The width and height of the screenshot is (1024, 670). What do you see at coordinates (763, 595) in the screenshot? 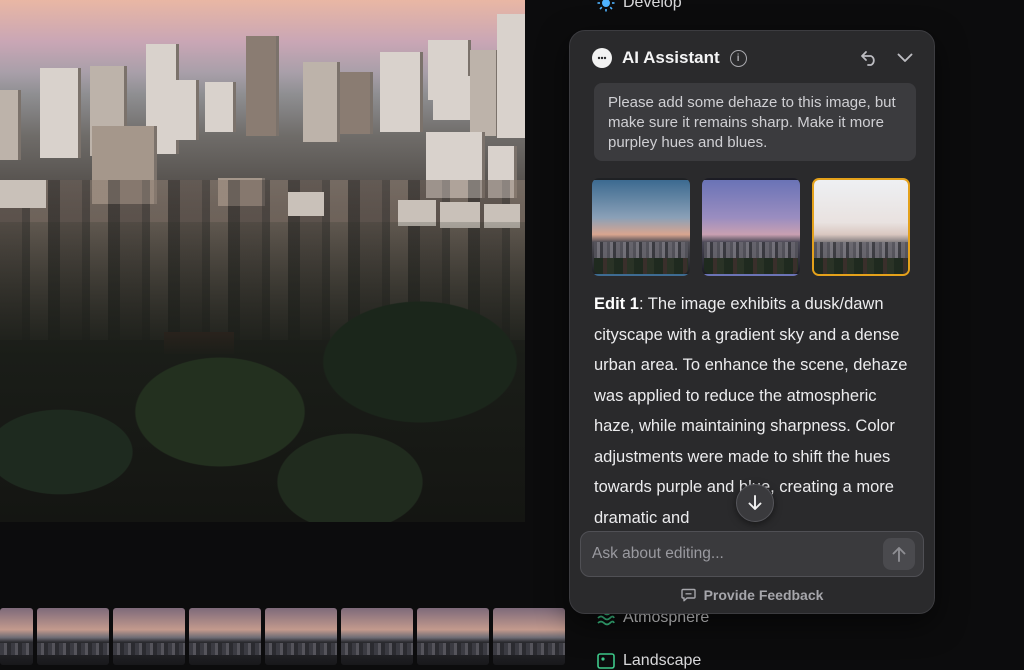
I see `feedback-label: Provide Feedback` at bounding box center [763, 595].